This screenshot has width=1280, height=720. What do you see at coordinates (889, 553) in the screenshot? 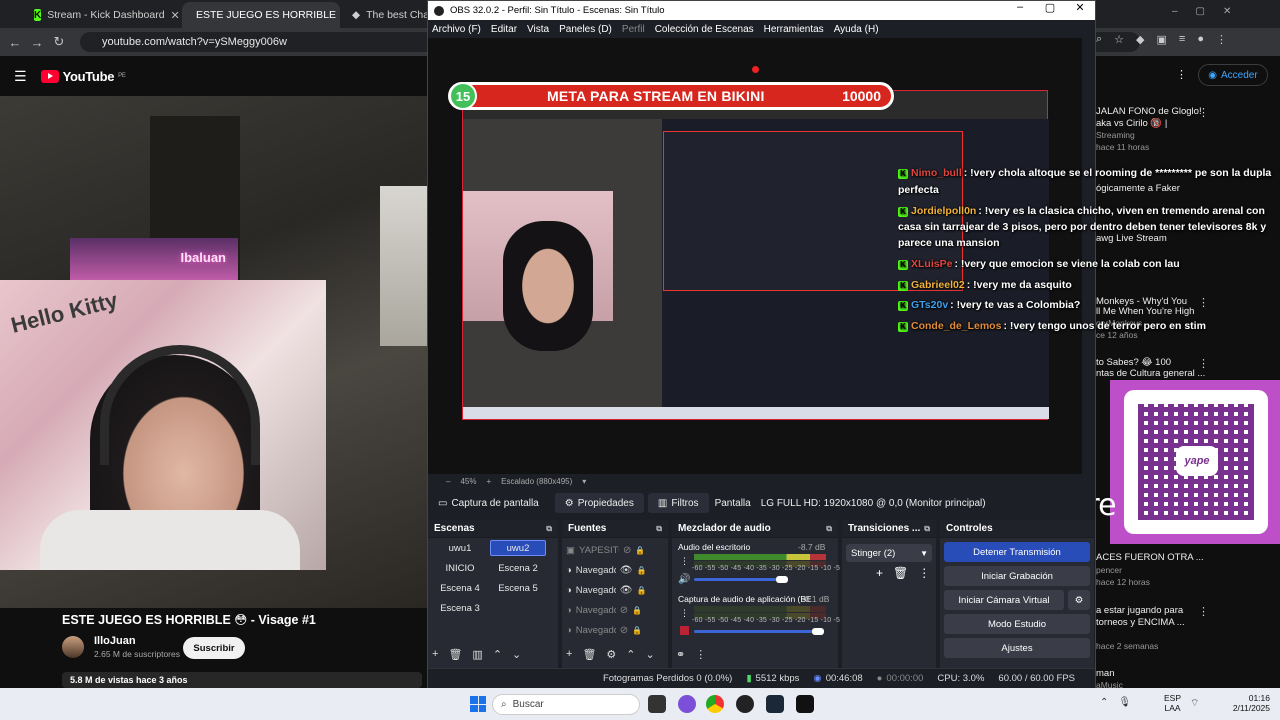
I see `transition-select: Stinger (2) ▼` at bounding box center [889, 553].